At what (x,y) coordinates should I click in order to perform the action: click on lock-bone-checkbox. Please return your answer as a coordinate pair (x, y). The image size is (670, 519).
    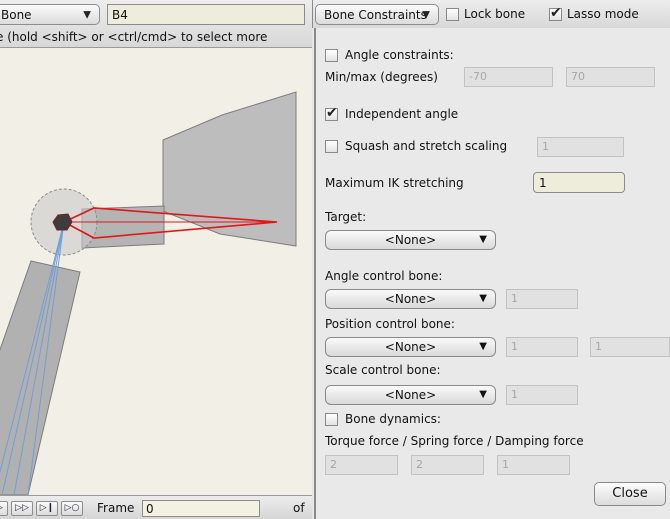
    Looking at the image, I should click on (452, 14).